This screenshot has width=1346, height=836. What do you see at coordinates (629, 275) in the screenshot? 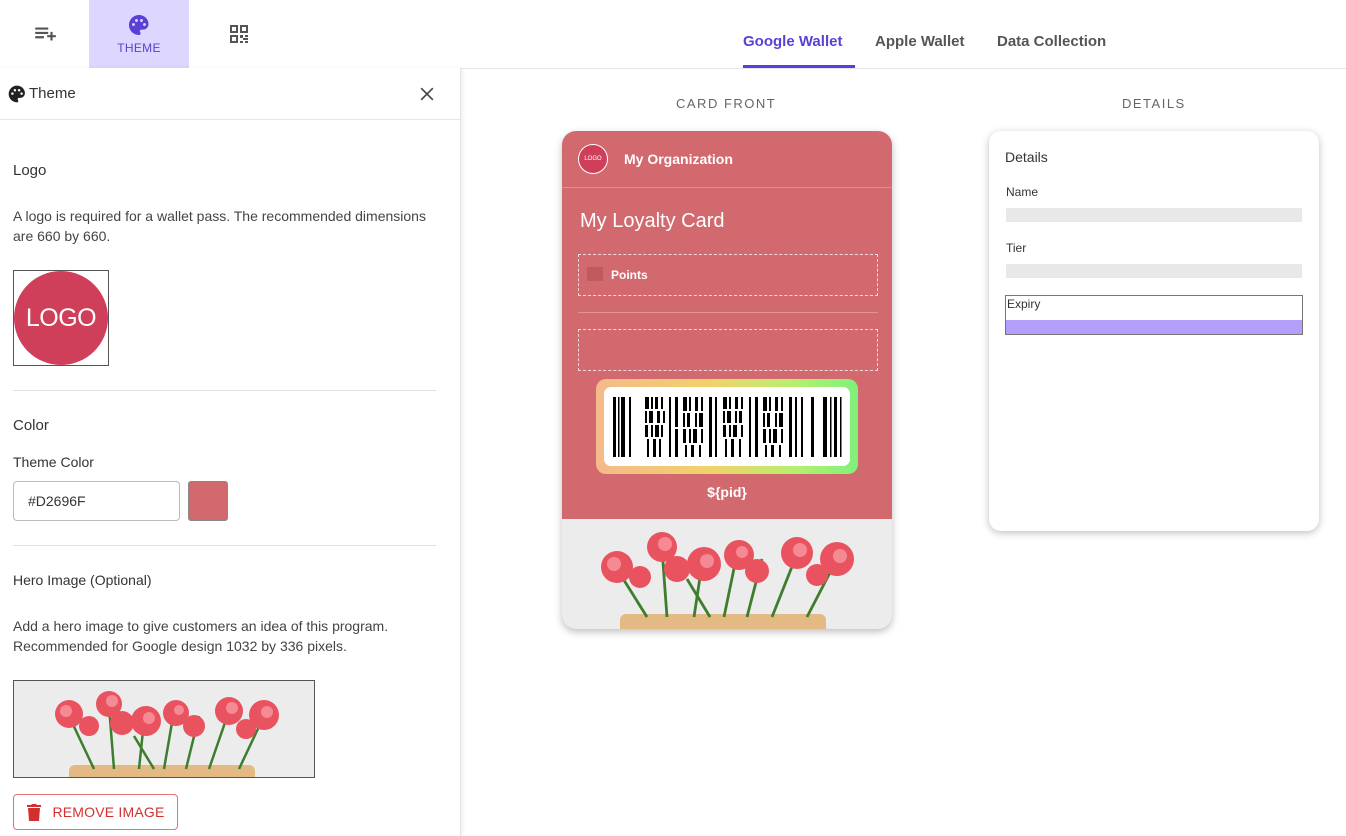
I see `points-label: Points` at bounding box center [629, 275].